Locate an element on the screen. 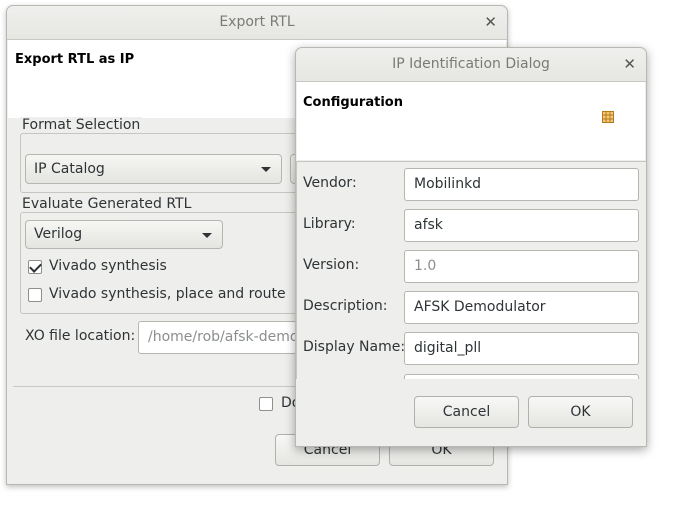 This screenshot has width=684, height=509. ip-ok-button: OK is located at coordinates (580, 412).